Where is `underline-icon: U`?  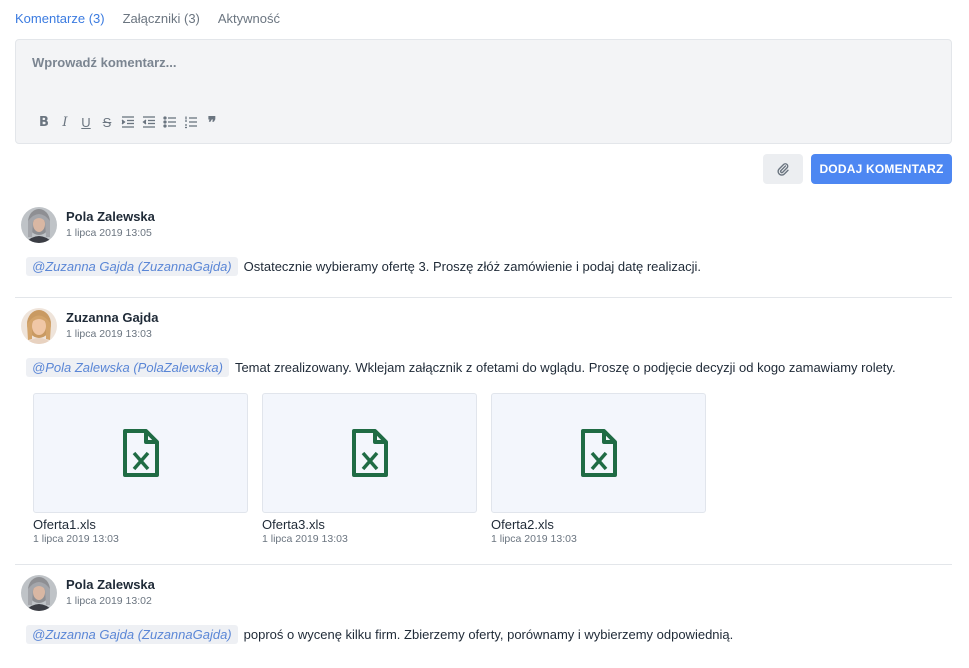 underline-icon: U is located at coordinates (86, 122).